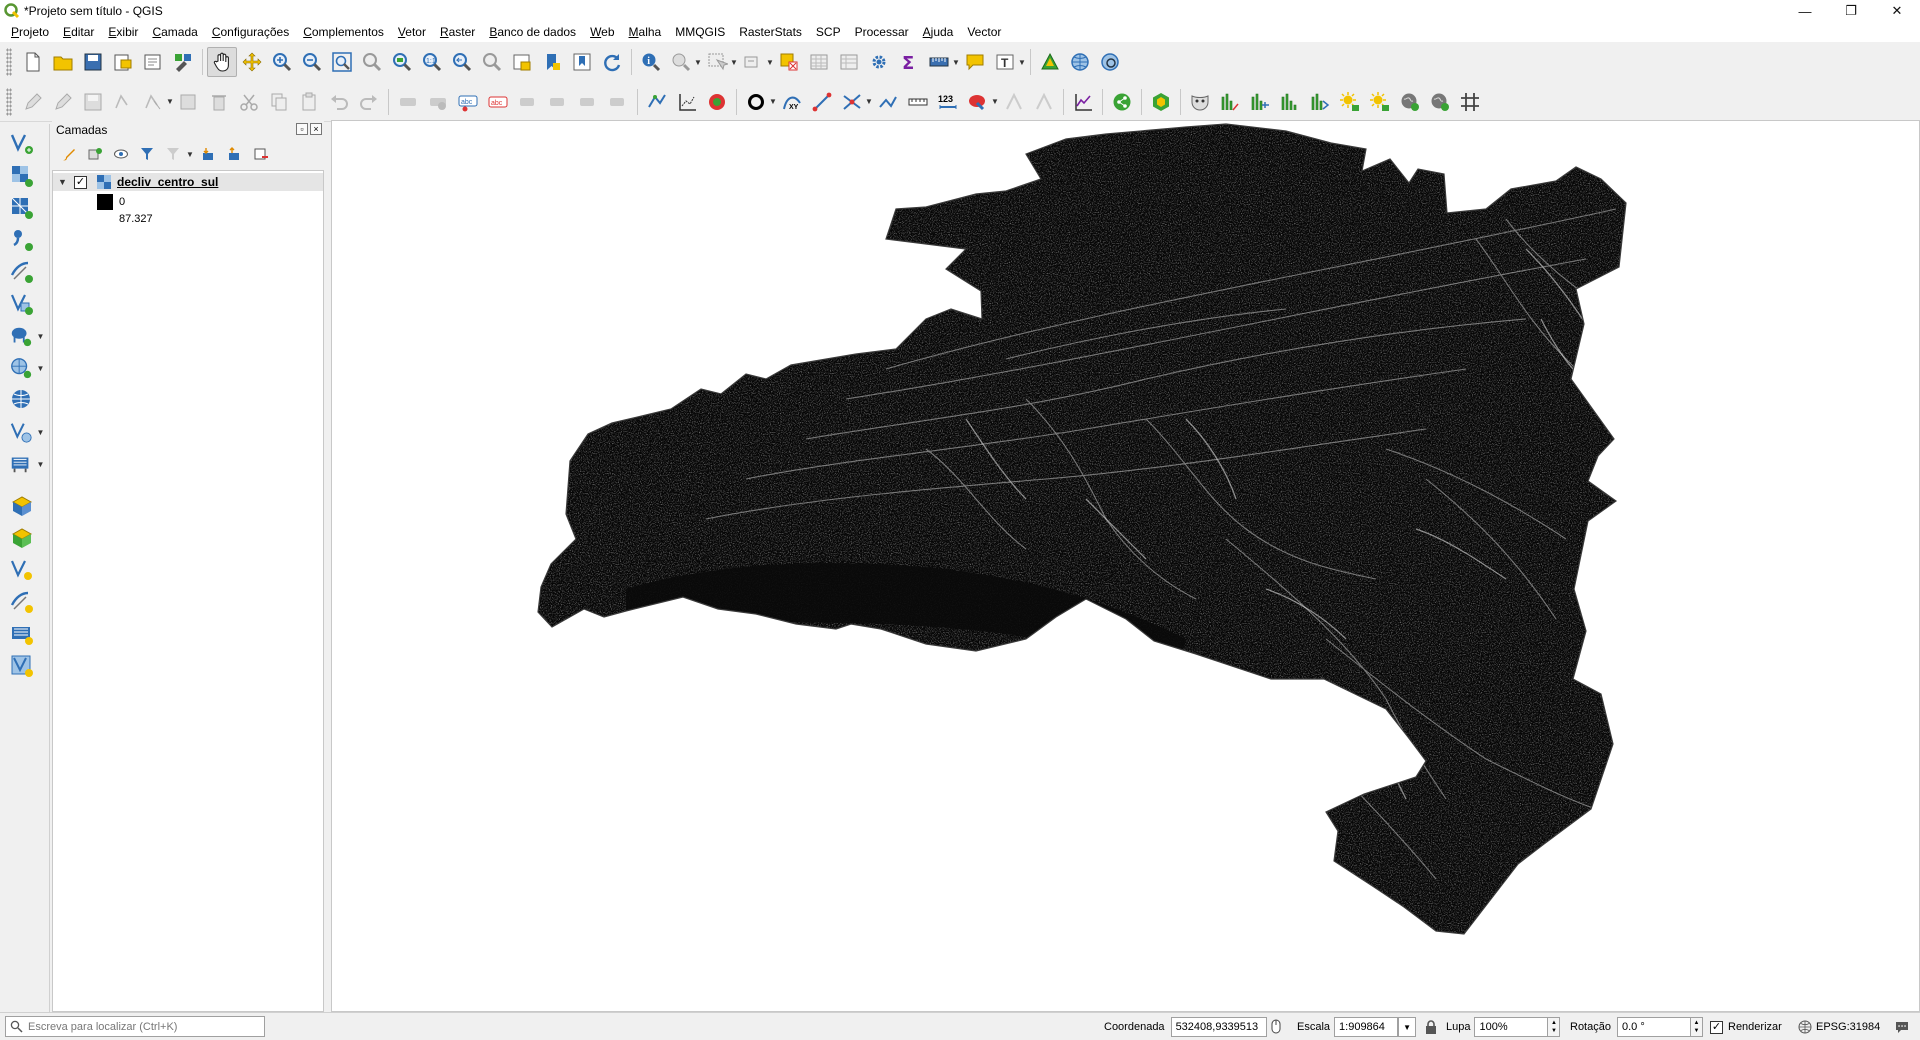 The height and width of the screenshot is (1040, 1920). What do you see at coordinates (687, 102) in the screenshot?
I see `grid-tool-button` at bounding box center [687, 102].